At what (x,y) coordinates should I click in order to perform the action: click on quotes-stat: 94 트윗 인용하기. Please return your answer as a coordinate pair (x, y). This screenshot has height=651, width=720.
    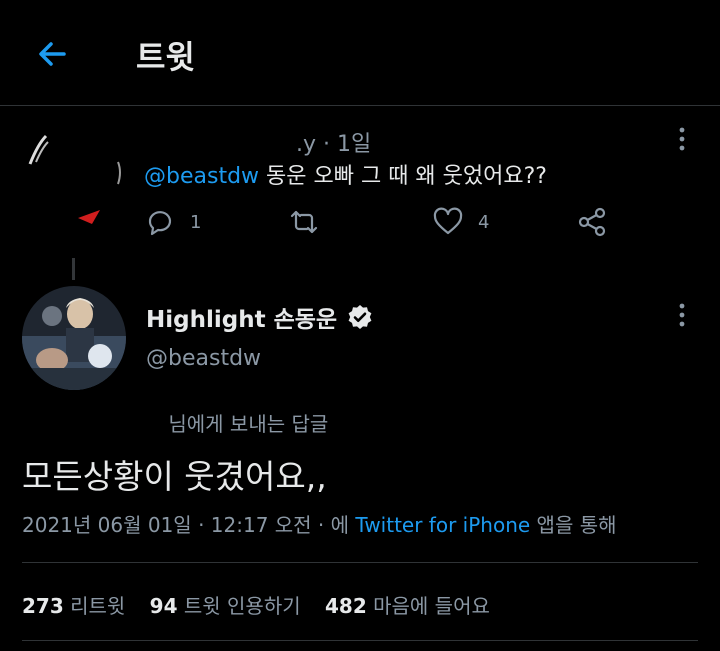
    Looking at the image, I should click on (225, 606).